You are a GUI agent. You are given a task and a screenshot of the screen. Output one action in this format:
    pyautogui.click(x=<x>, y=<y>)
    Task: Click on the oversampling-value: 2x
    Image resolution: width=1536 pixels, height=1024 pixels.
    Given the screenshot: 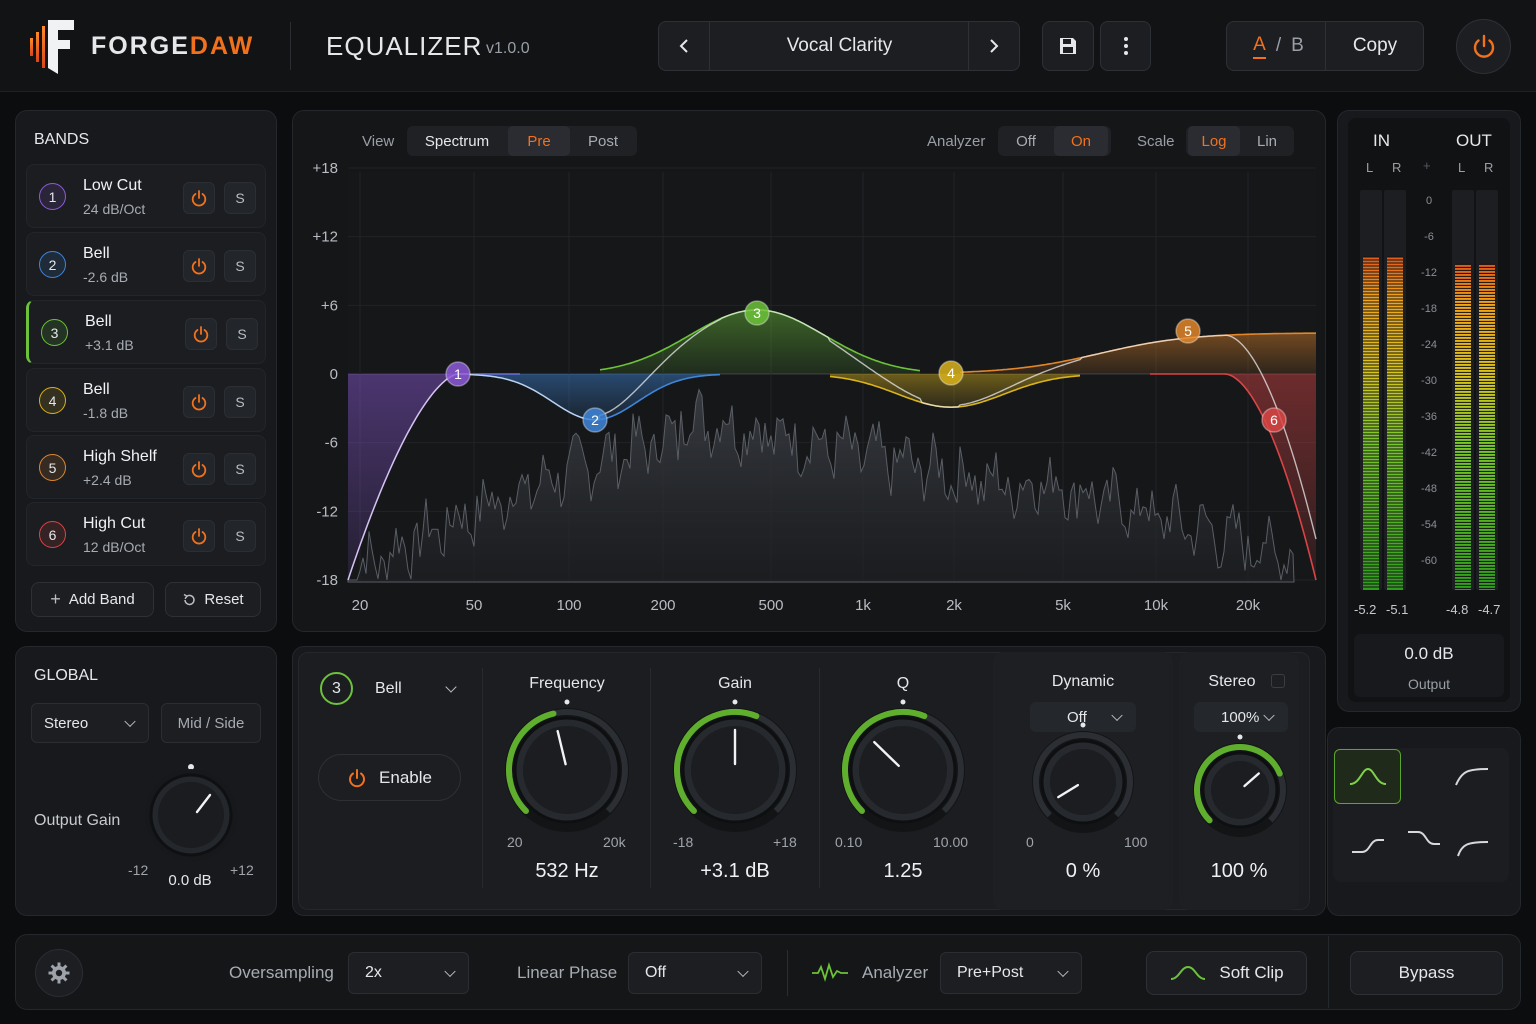 What is the action you would take?
    pyautogui.click(x=373, y=972)
    